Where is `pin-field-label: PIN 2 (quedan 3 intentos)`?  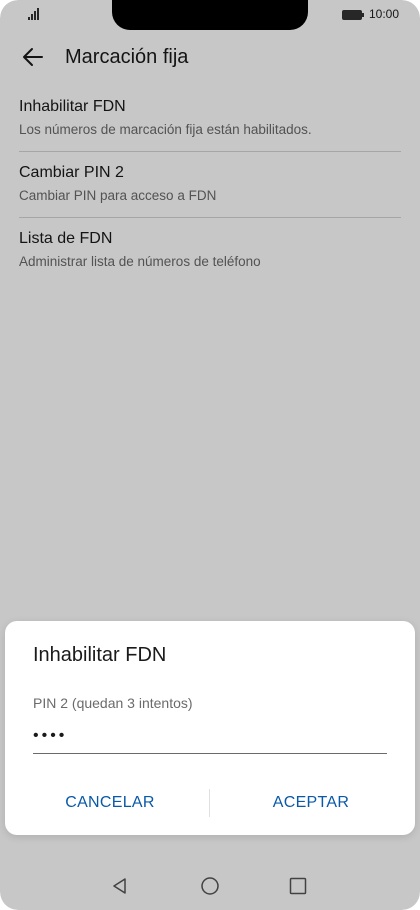 pin-field-label: PIN 2 (quedan 3 intentos) is located at coordinates (113, 703).